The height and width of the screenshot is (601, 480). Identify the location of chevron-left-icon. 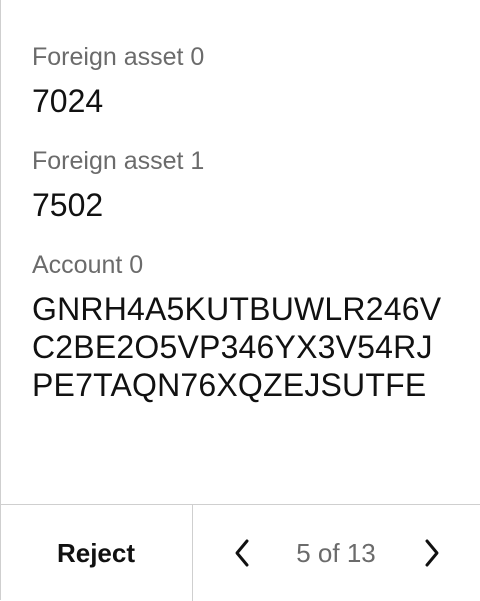
(243, 553).